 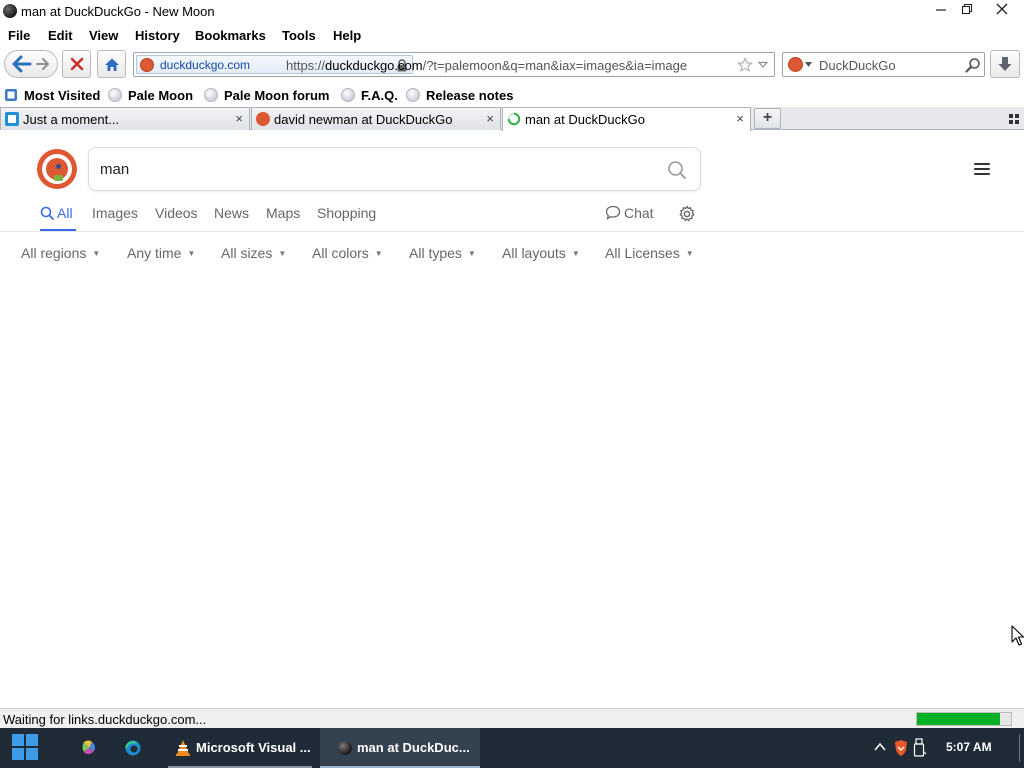 What do you see at coordinates (555, 65) in the screenshot?
I see `url-path: /?t=palemoon&q=man&iax=images&ia=image` at bounding box center [555, 65].